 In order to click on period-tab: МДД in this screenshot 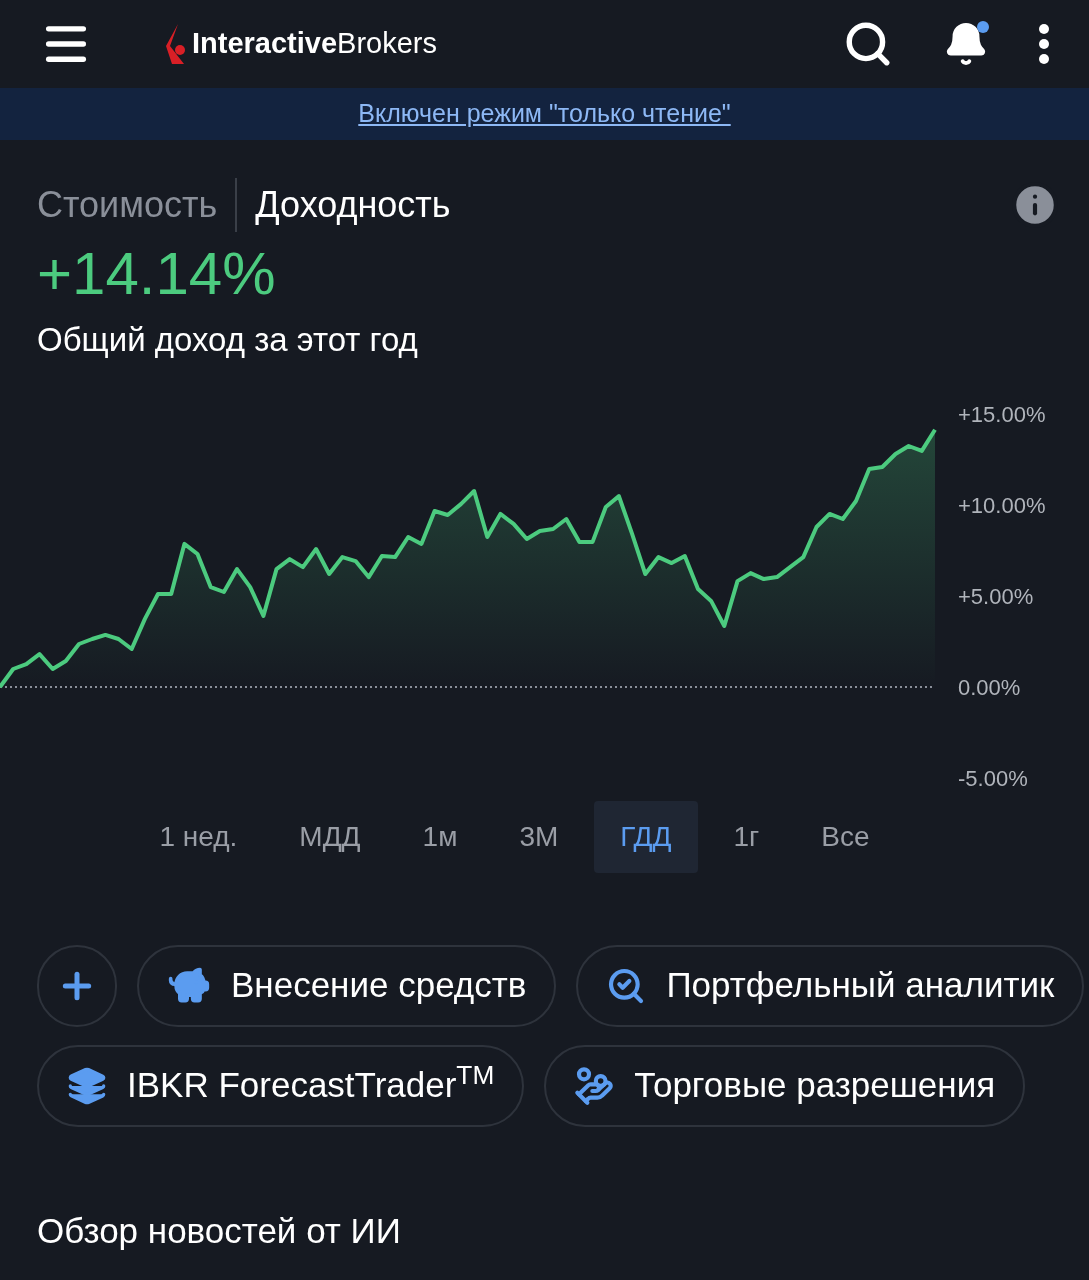, I will do `click(330, 836)`.